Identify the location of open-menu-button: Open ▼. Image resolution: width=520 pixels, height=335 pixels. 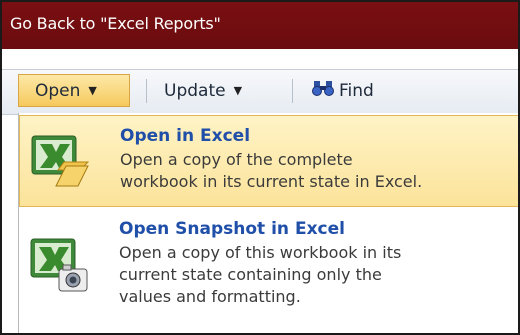
(74, 90).